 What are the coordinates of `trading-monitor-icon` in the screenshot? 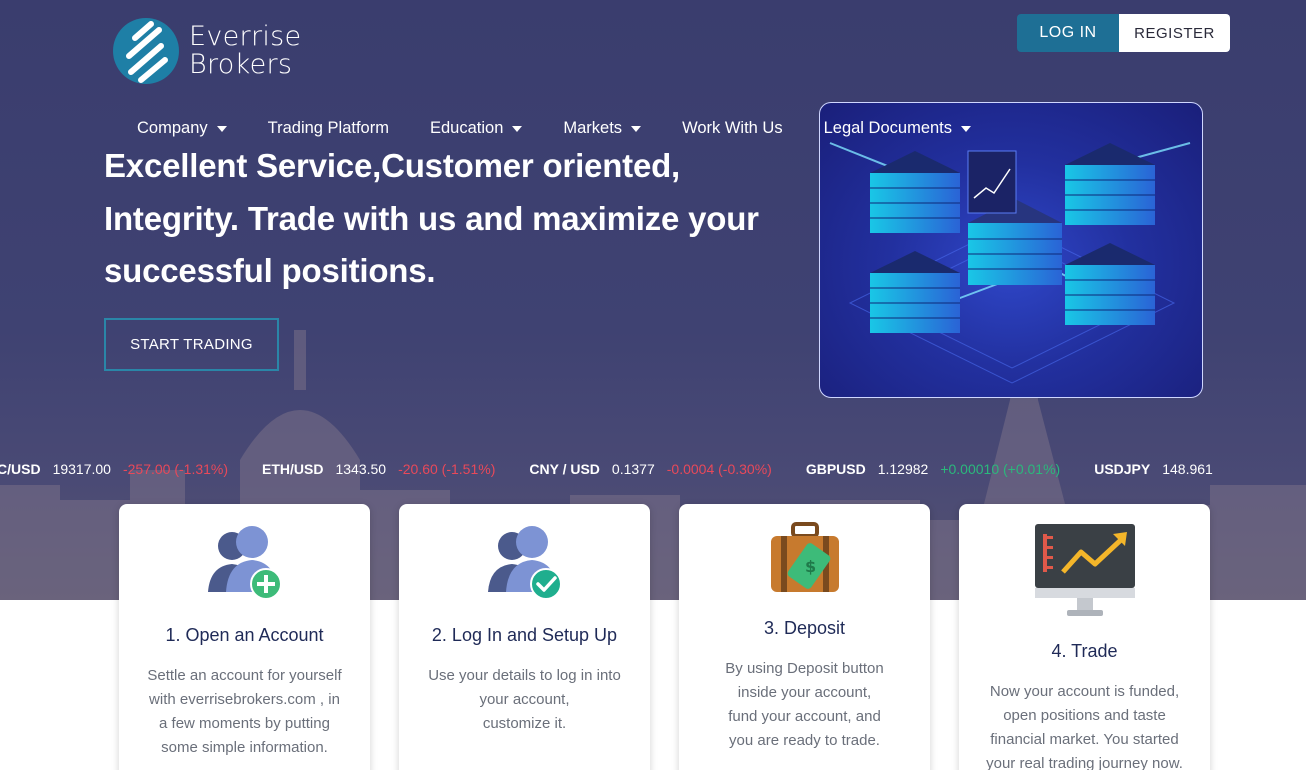 It's located at (1084, 571).